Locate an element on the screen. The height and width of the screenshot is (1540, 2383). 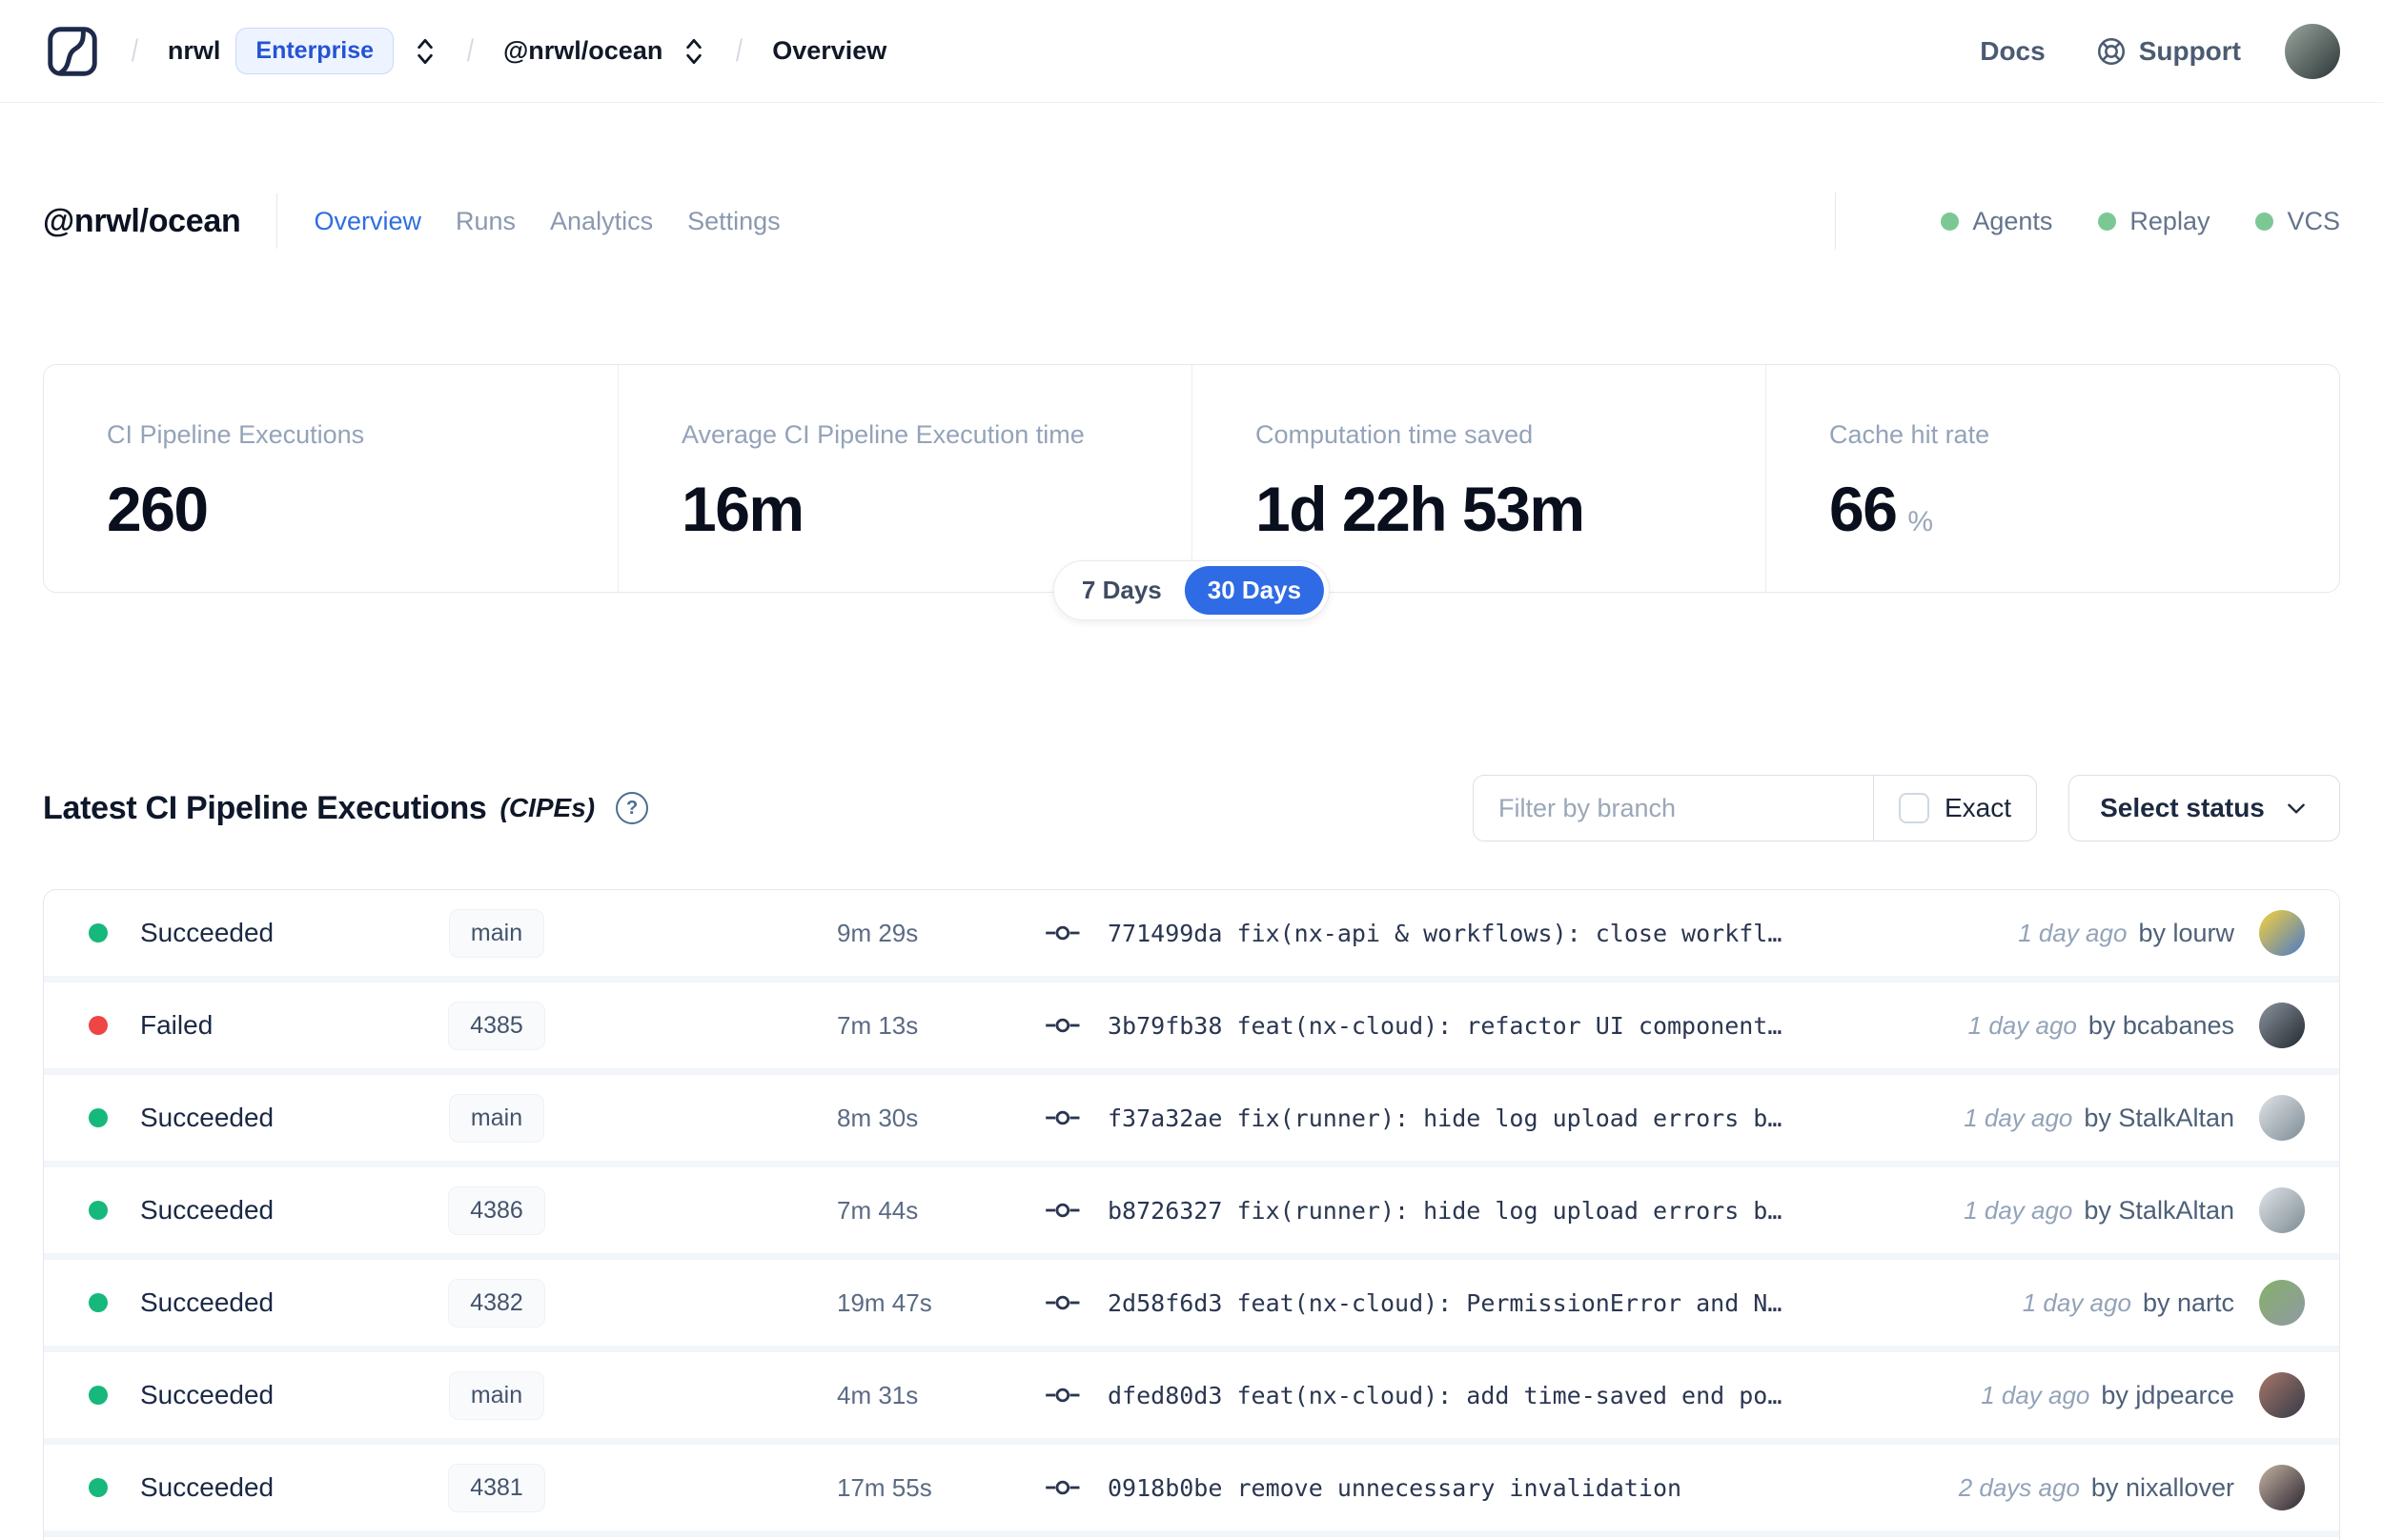
select-status-label: Select status is located at coordinates (2182, 807).